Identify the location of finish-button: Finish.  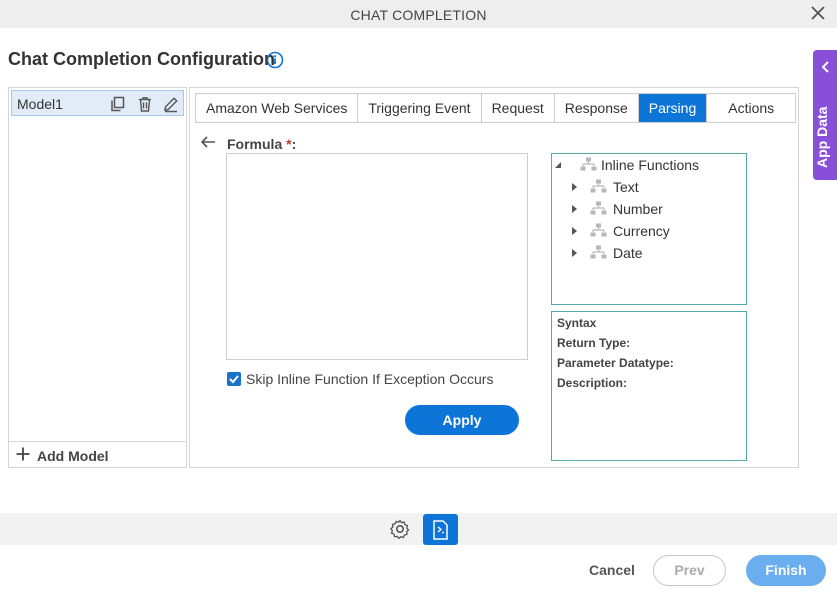
(786, 570).